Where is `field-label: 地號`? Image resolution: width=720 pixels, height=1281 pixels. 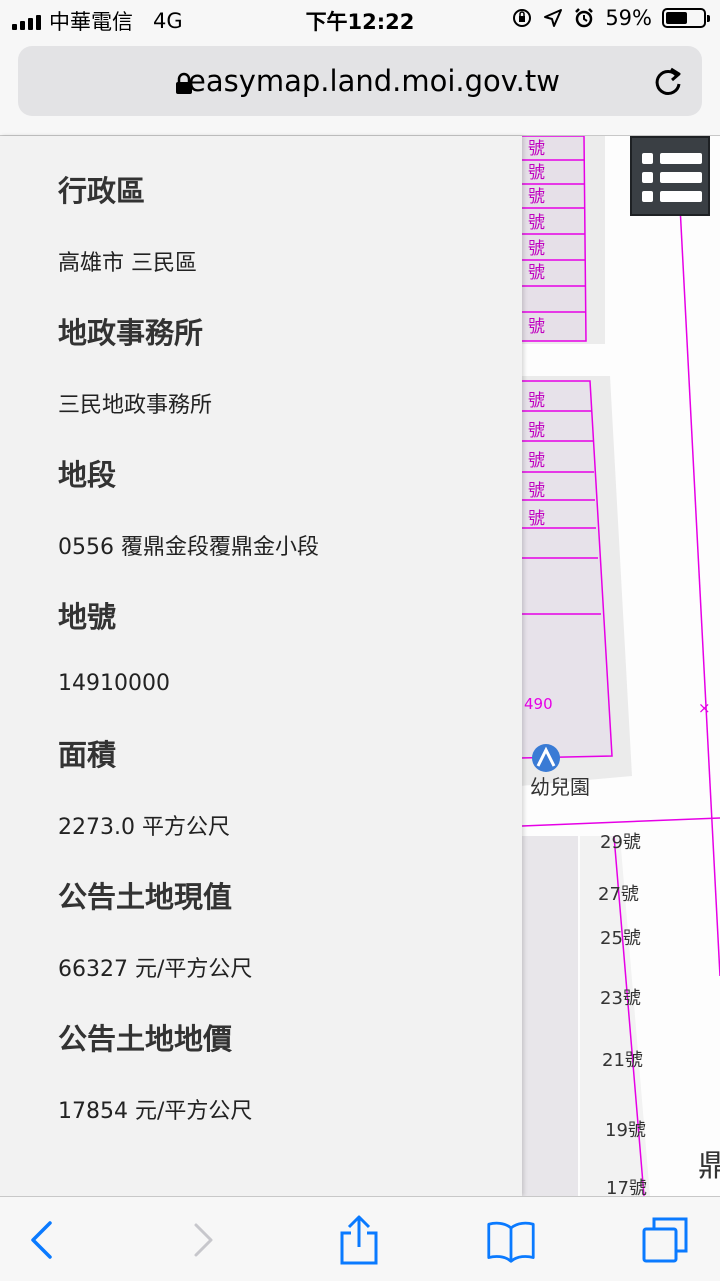 field-label: 地號 is located at coordinates (87, 617).